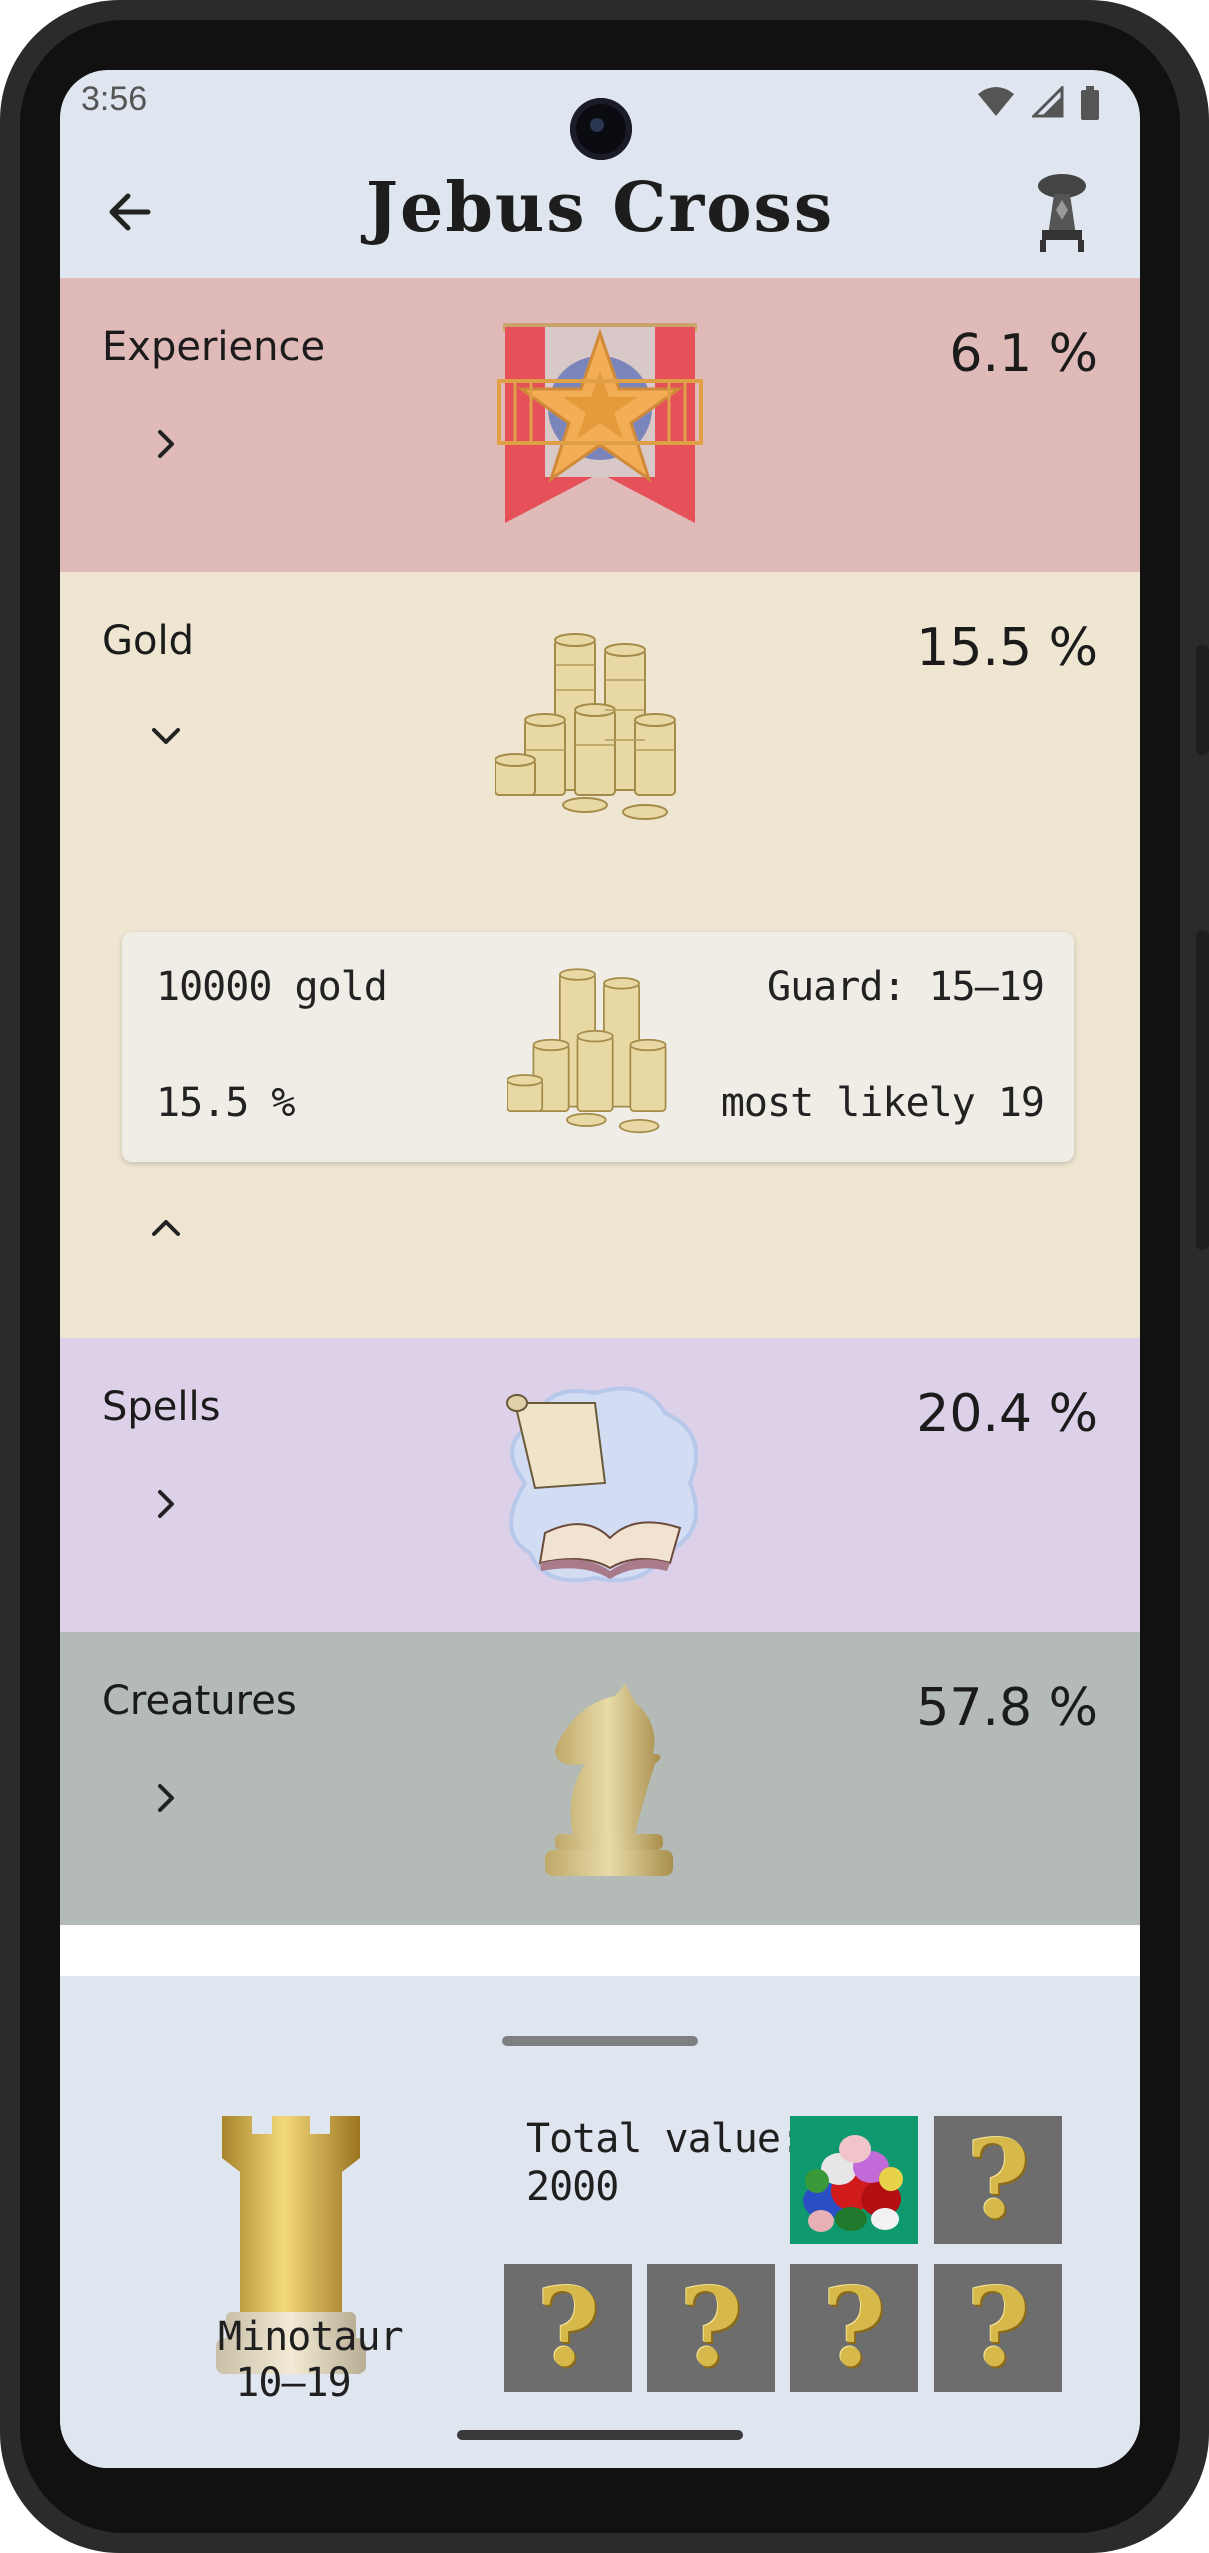  What do you see at coordinates (600, 161) in the screenshot?
I see `app-bar: Jebus Cross` at bounding box center [600, 161].